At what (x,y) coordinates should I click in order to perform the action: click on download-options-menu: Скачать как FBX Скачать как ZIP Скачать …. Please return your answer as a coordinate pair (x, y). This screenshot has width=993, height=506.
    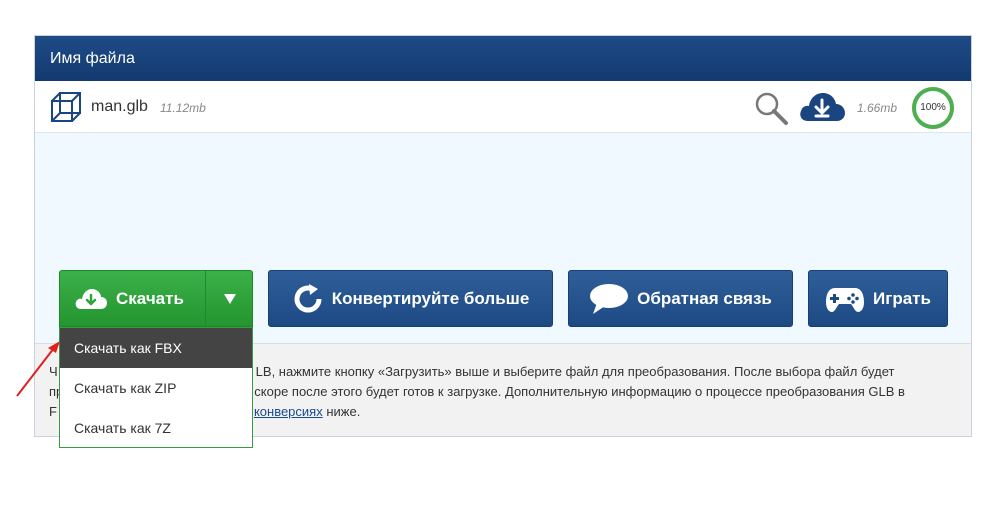
    Looking at the image, I should click on (156, 387).